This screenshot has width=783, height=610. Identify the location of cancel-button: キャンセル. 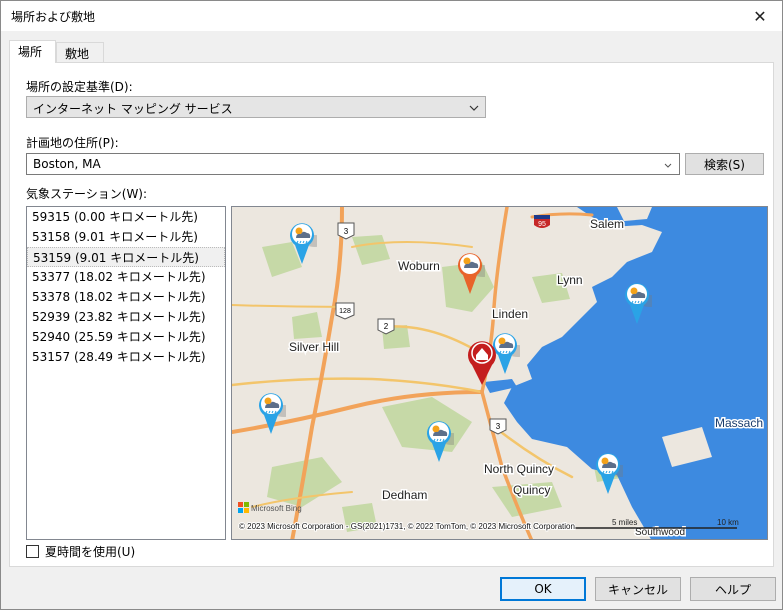
(638, 589).